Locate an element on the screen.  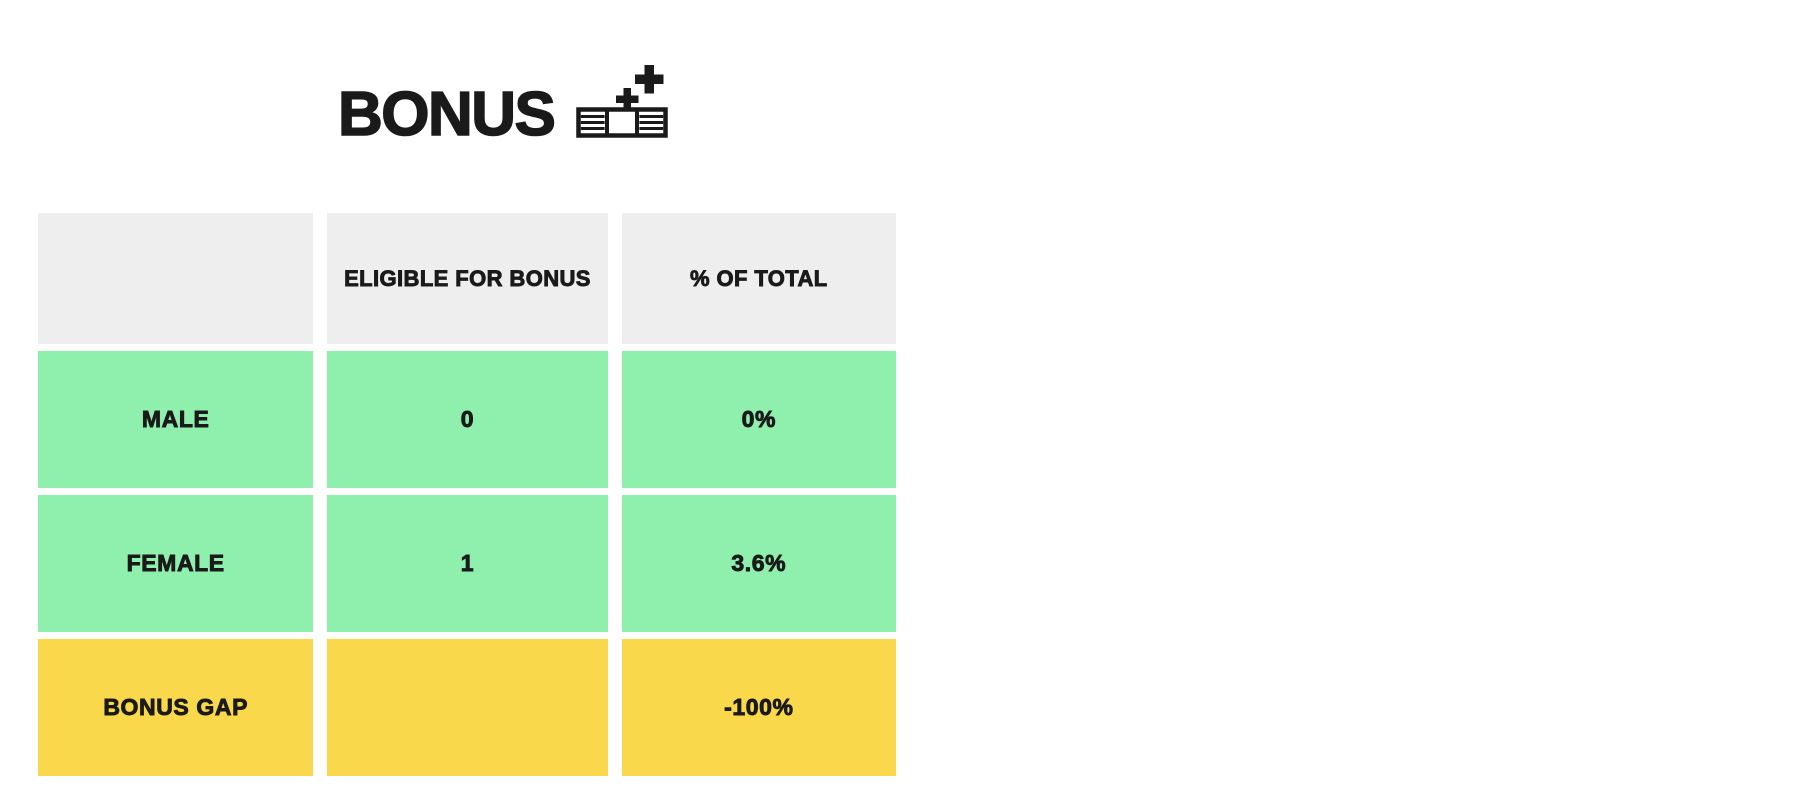
table-row: BONUS GAP -100% is located at coordinates (467, 707).